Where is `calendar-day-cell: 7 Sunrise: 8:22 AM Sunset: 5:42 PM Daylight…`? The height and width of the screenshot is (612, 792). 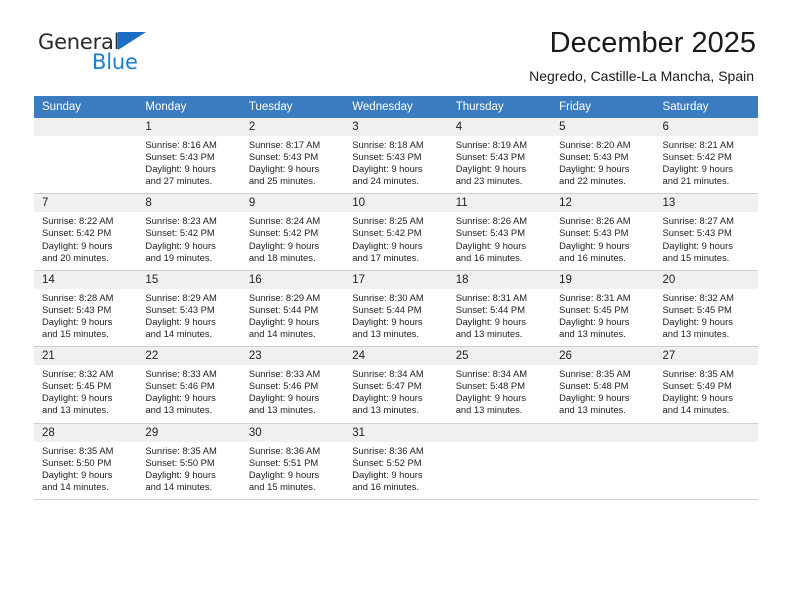
calendar-day-cell: 7 Sunrise: 8:22 AM Sunset: 5:42 PM Daylight… is located at coordinates (86, 232).